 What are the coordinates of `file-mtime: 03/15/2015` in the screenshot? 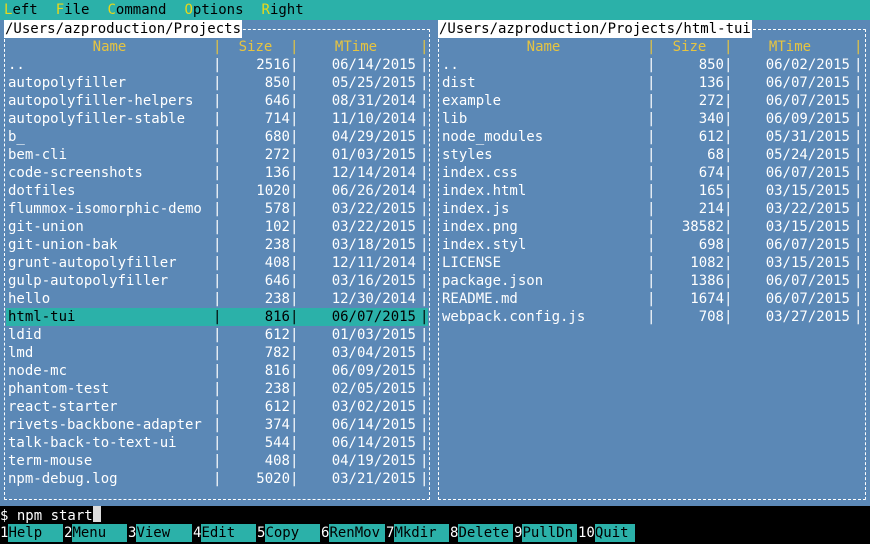 It's located at (807, 227).